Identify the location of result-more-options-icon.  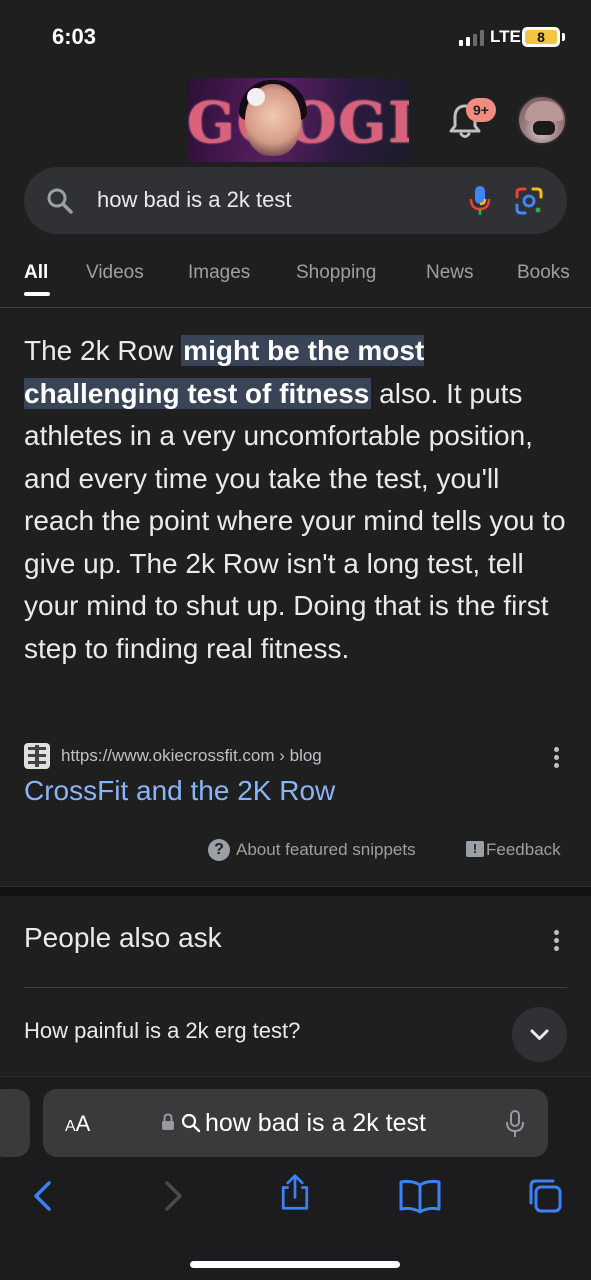
(556, 758).